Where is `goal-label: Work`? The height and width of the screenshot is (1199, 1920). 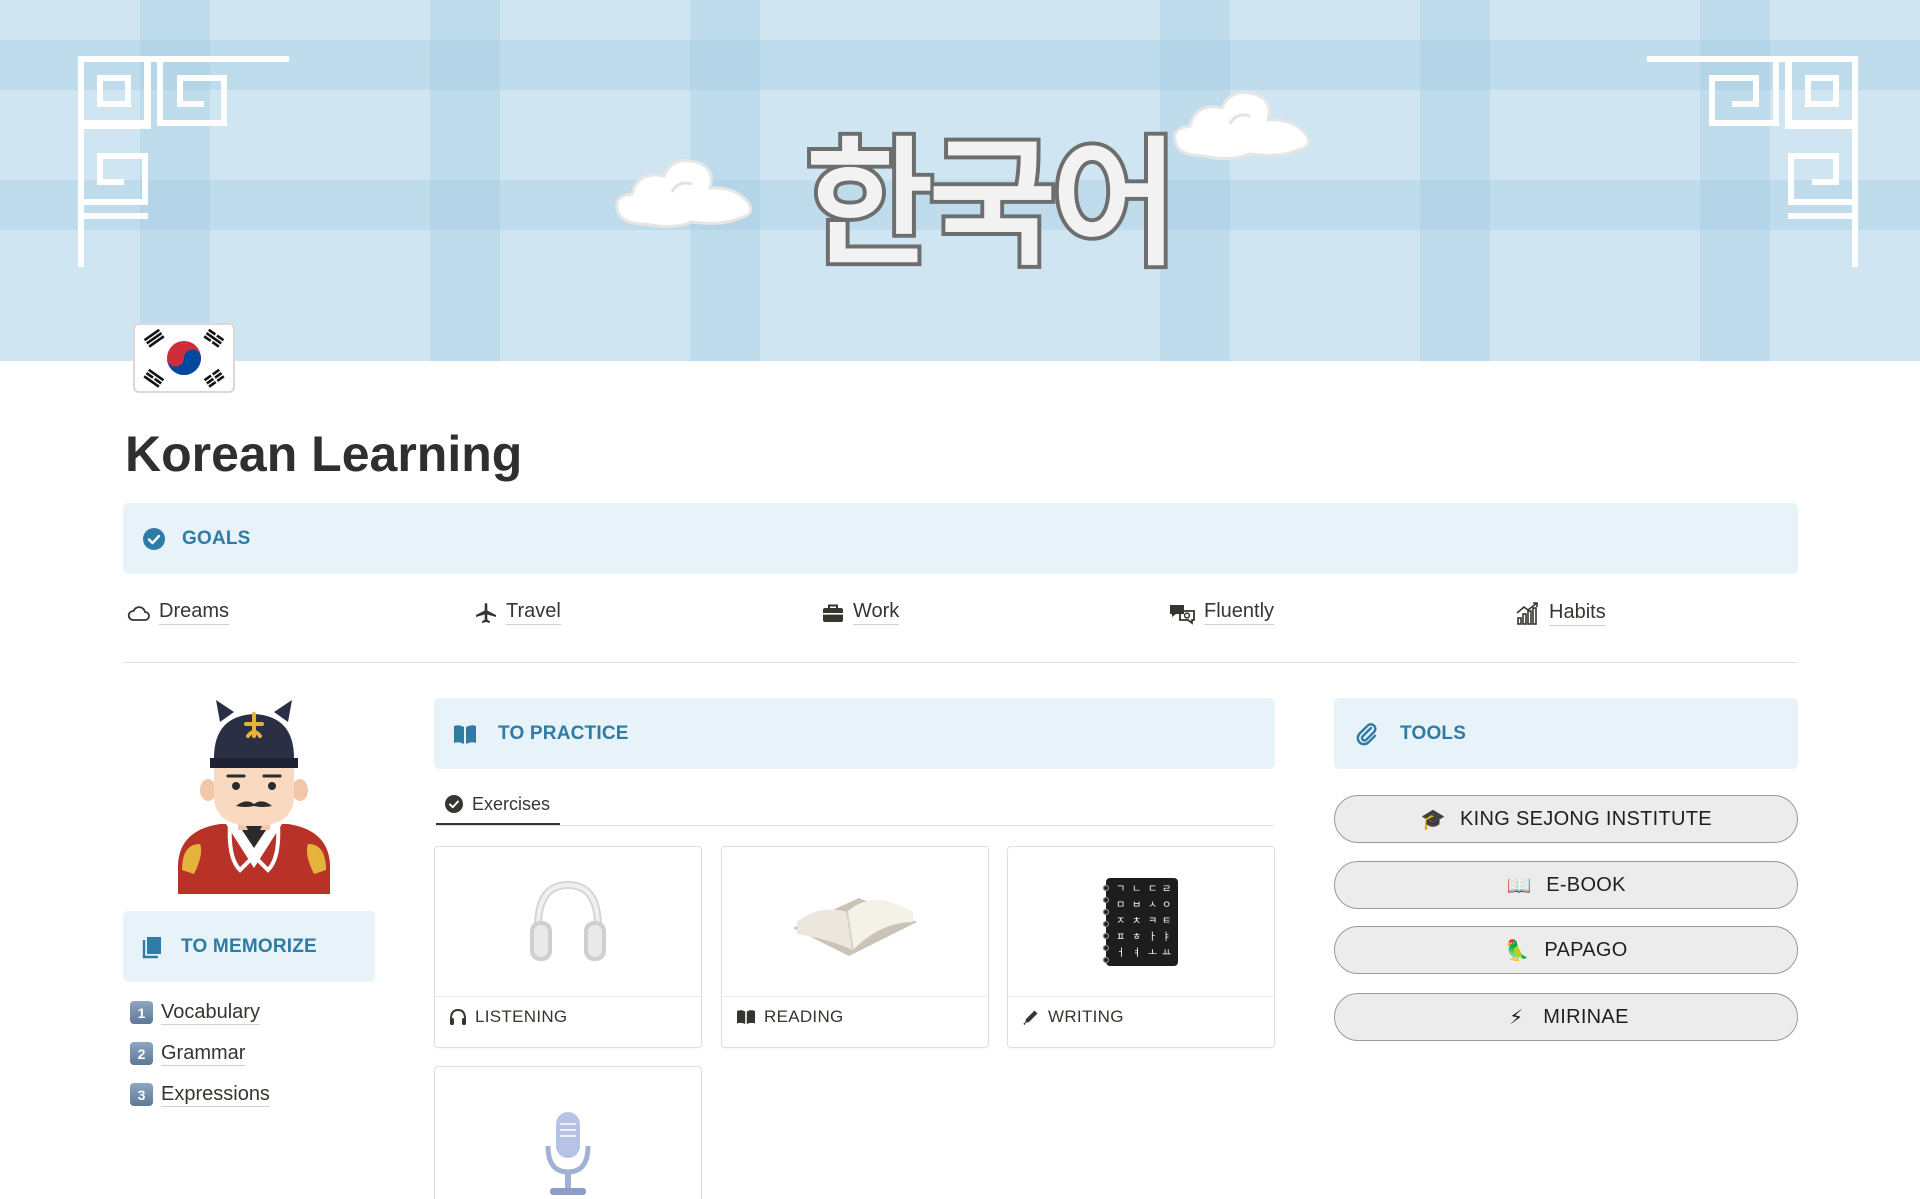
goal-label: Work is located at coordinates (876, 612).